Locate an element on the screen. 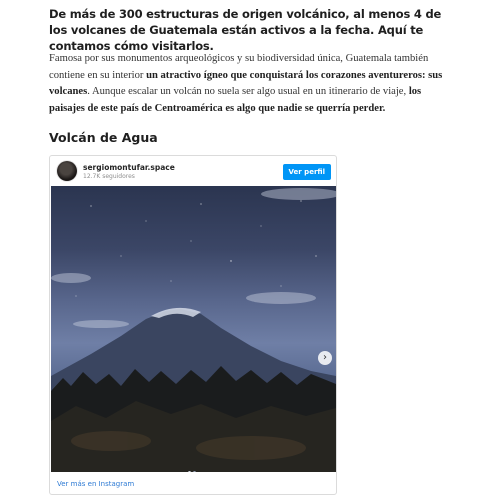 Image resolution: width=500 pixels, height=500 pixels. avatar is located at coordinates (67, 171).